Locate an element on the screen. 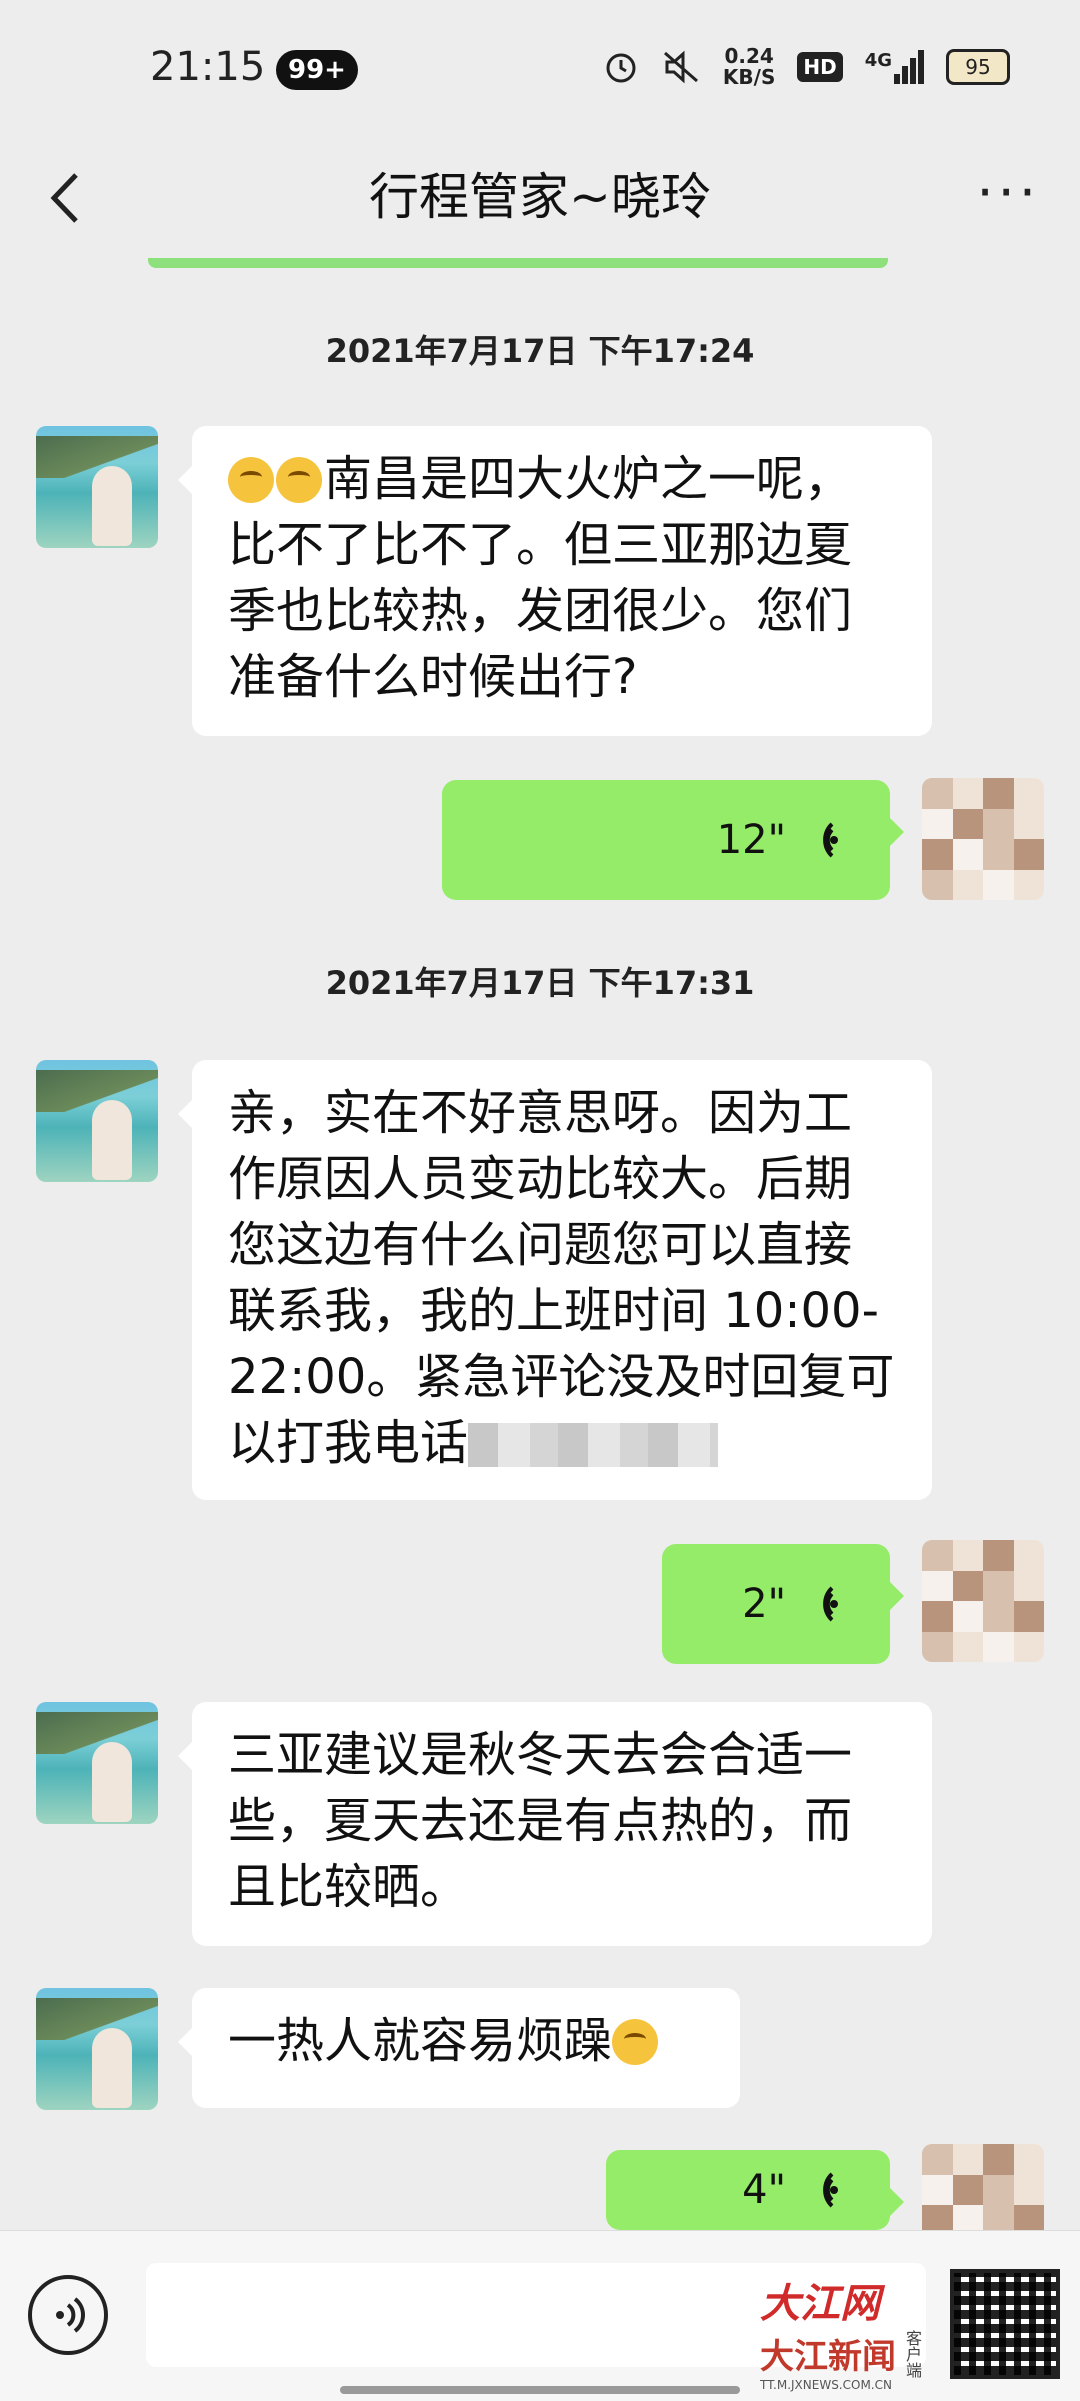 The width and height of the screenshot is (1080, 2401). voice-message-outgoing: 12" is located at coordinates (673, 840).